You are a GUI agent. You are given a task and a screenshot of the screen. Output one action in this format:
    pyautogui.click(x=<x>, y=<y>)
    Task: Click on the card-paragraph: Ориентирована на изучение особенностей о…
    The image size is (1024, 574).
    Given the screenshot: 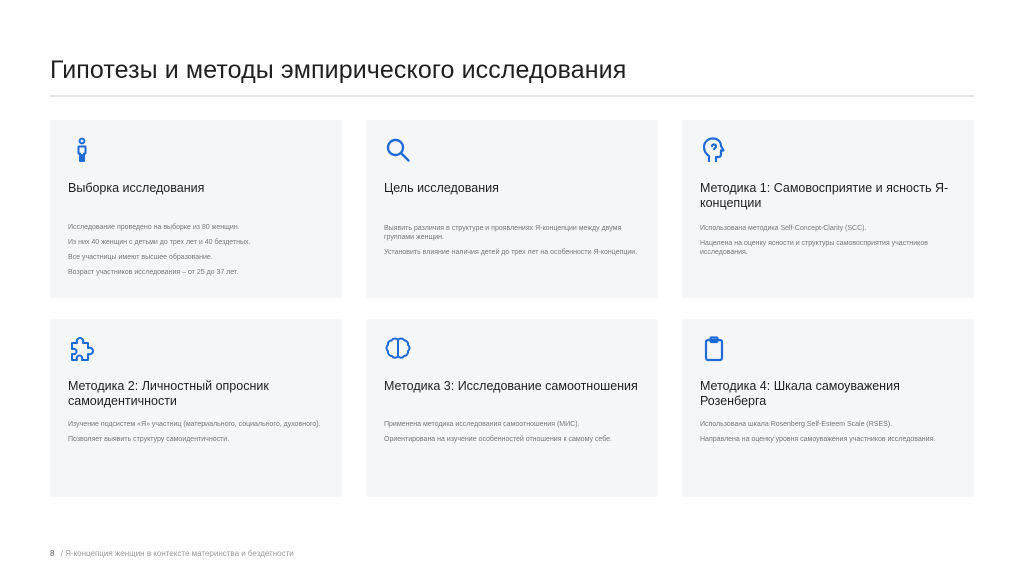 What is the action you would take?
    pyautogui.click(x=498, y=439)
    